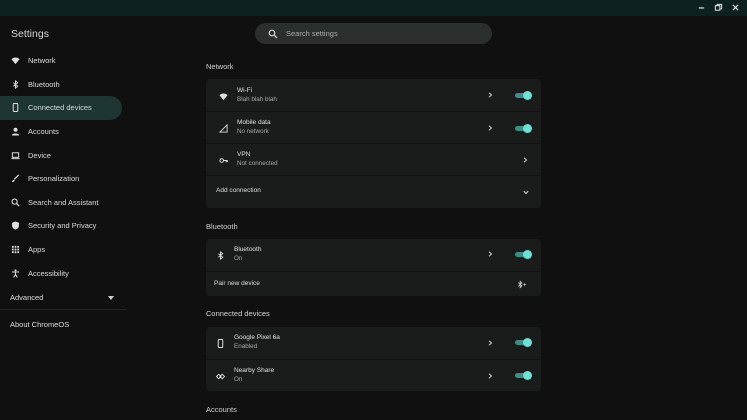 This screenshot has width=747, height=420. I want to click on sidebar-advanced-toggle: Advanced, so click(26, 297).